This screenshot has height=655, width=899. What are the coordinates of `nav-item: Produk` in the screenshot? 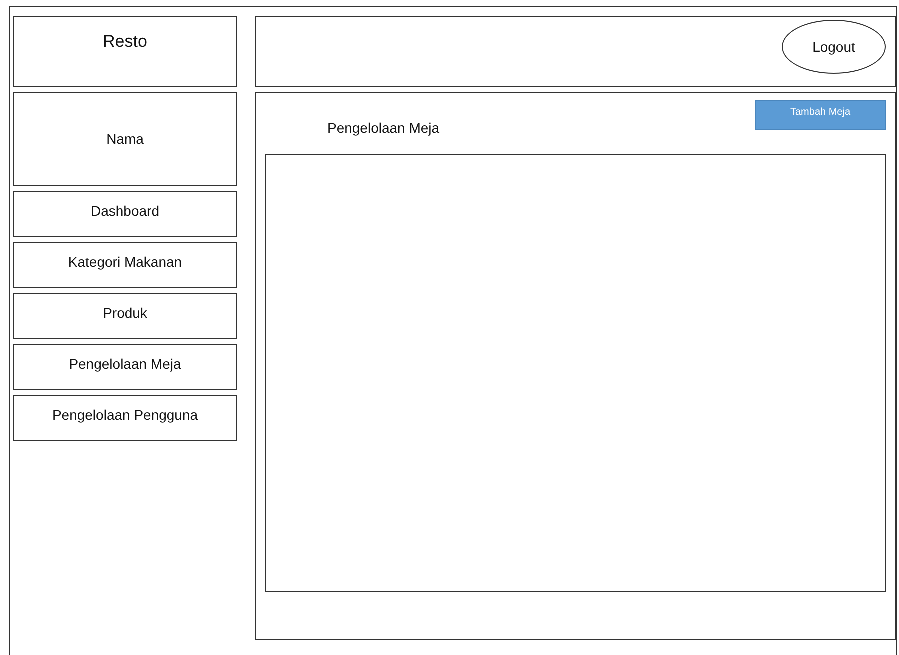 It's located at (125, 316).